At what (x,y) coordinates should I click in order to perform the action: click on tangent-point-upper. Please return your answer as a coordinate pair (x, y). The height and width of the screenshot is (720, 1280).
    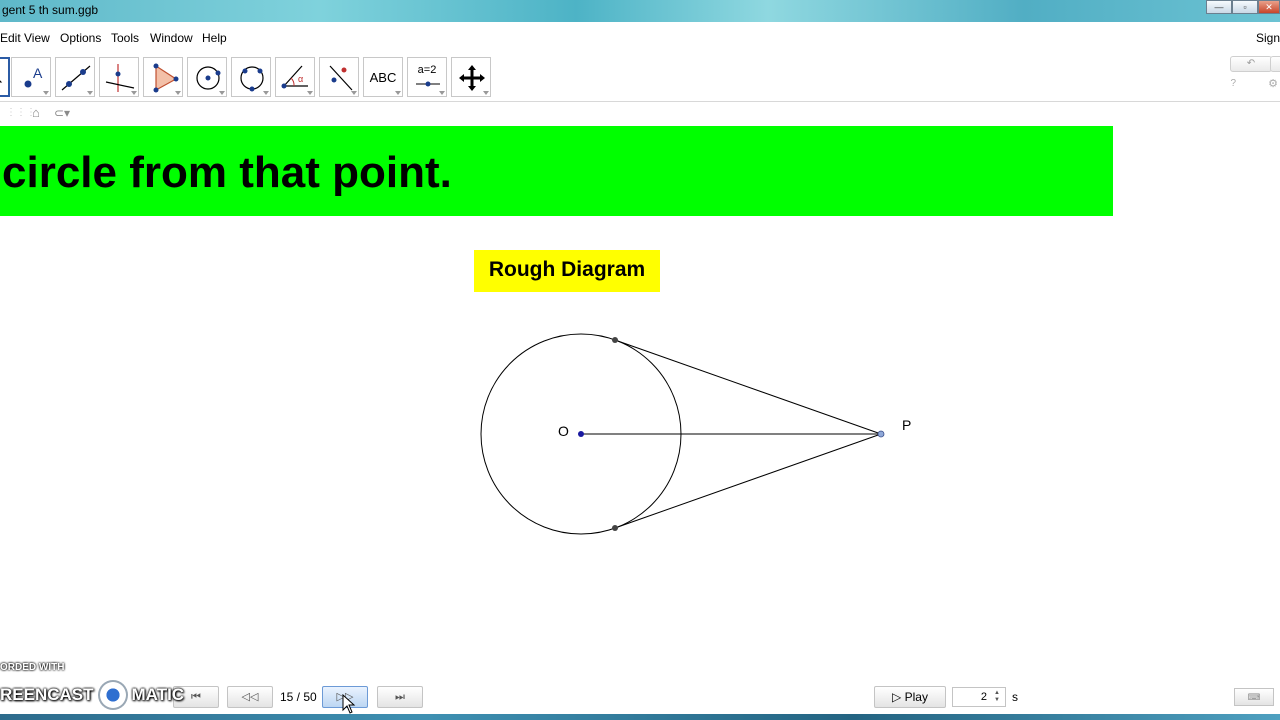
    Looking at the image, I should click on (615, 340).